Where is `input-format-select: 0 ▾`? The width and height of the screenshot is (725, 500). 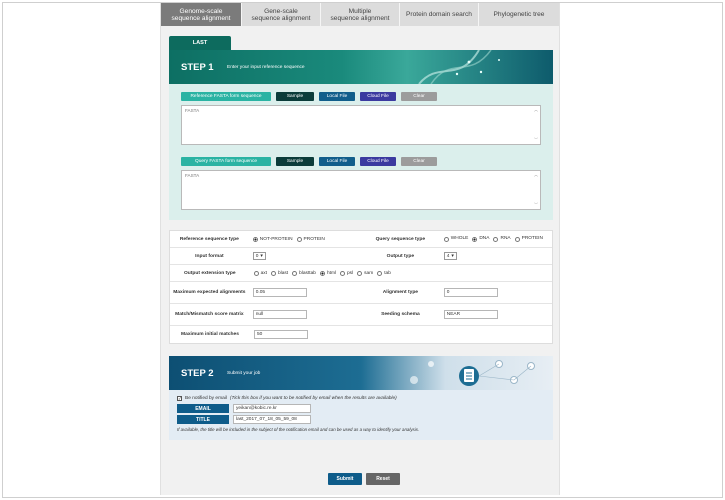 input-format-select: 0 ▾ is located at coordinates (259, 256).